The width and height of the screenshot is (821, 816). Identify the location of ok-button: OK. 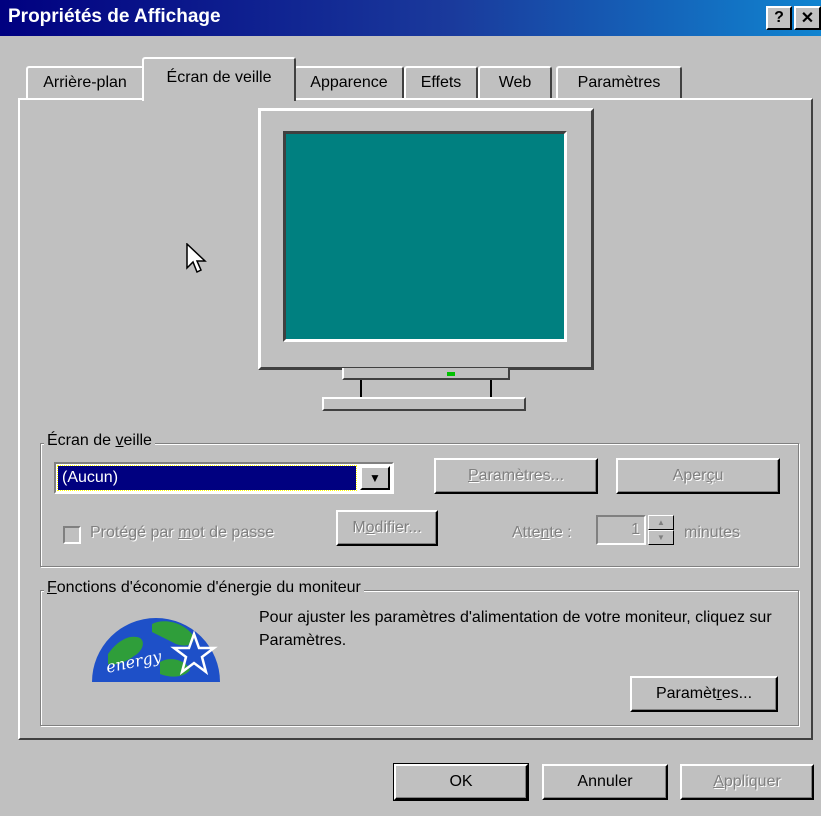
(461, 782).